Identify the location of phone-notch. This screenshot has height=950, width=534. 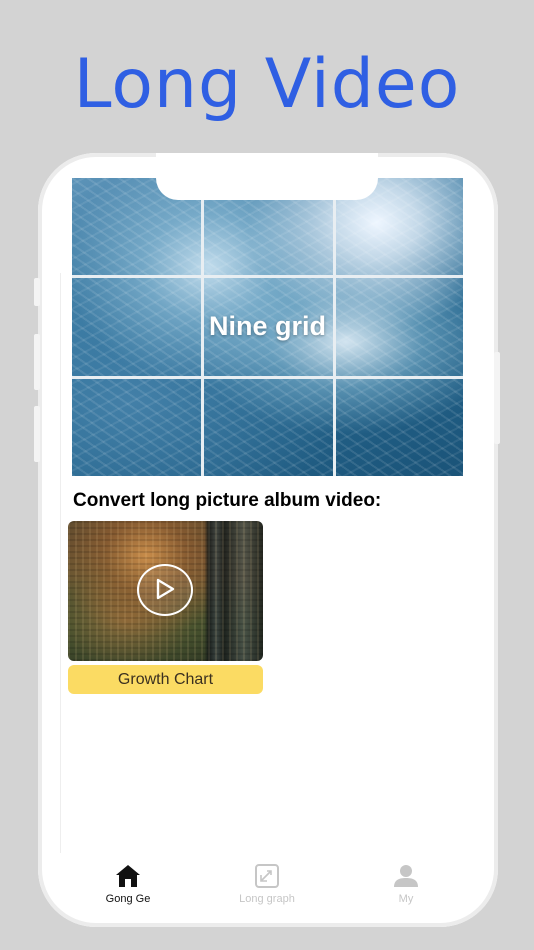
(267, 176).